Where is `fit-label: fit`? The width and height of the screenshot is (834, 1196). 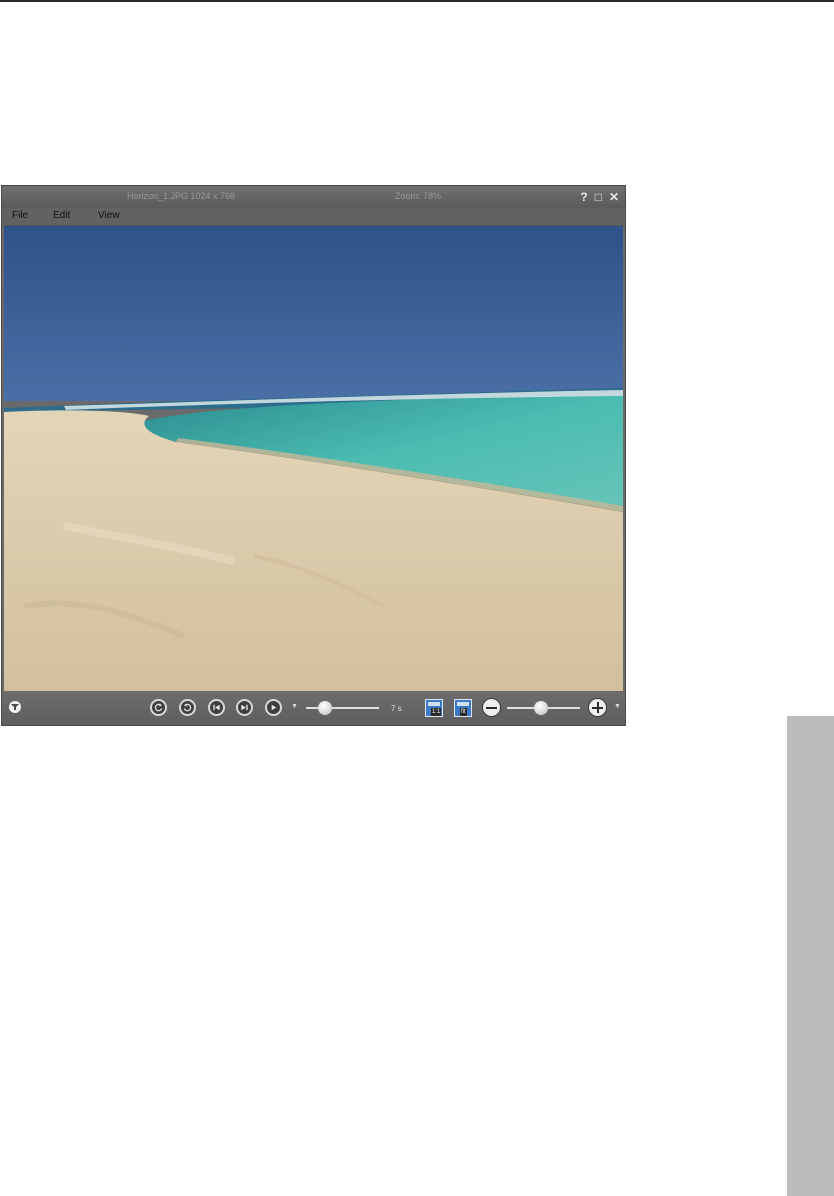 fit-label: fit is located at coordinates (463, 712).